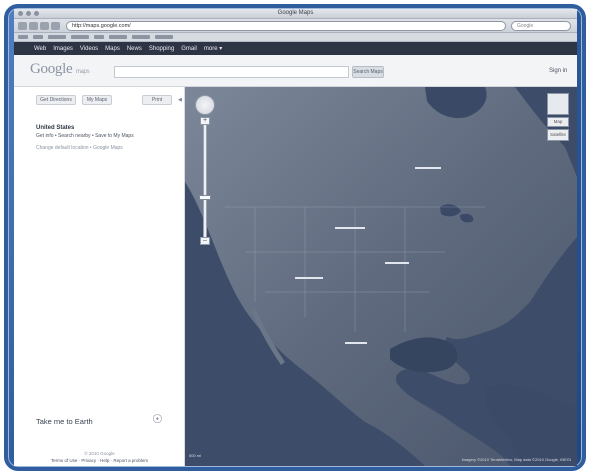 This screenshot has height=475, width=590. What do you see at coordinates (79, 148) in the screenshot?
I see `default-location-link: Change default location • Google Maps` at bounding box center [79, 148].